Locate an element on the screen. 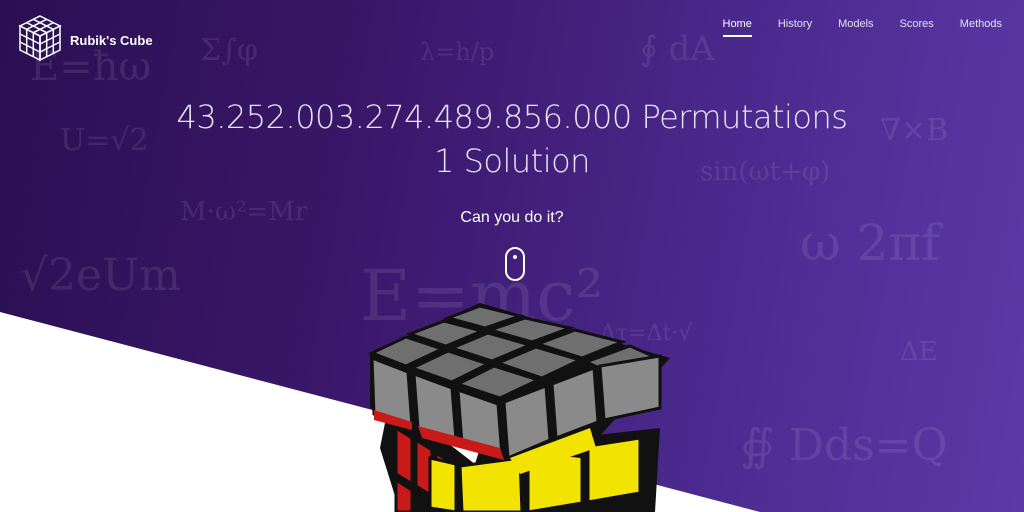  nav-home: Home is located at coordinates (737, 27).